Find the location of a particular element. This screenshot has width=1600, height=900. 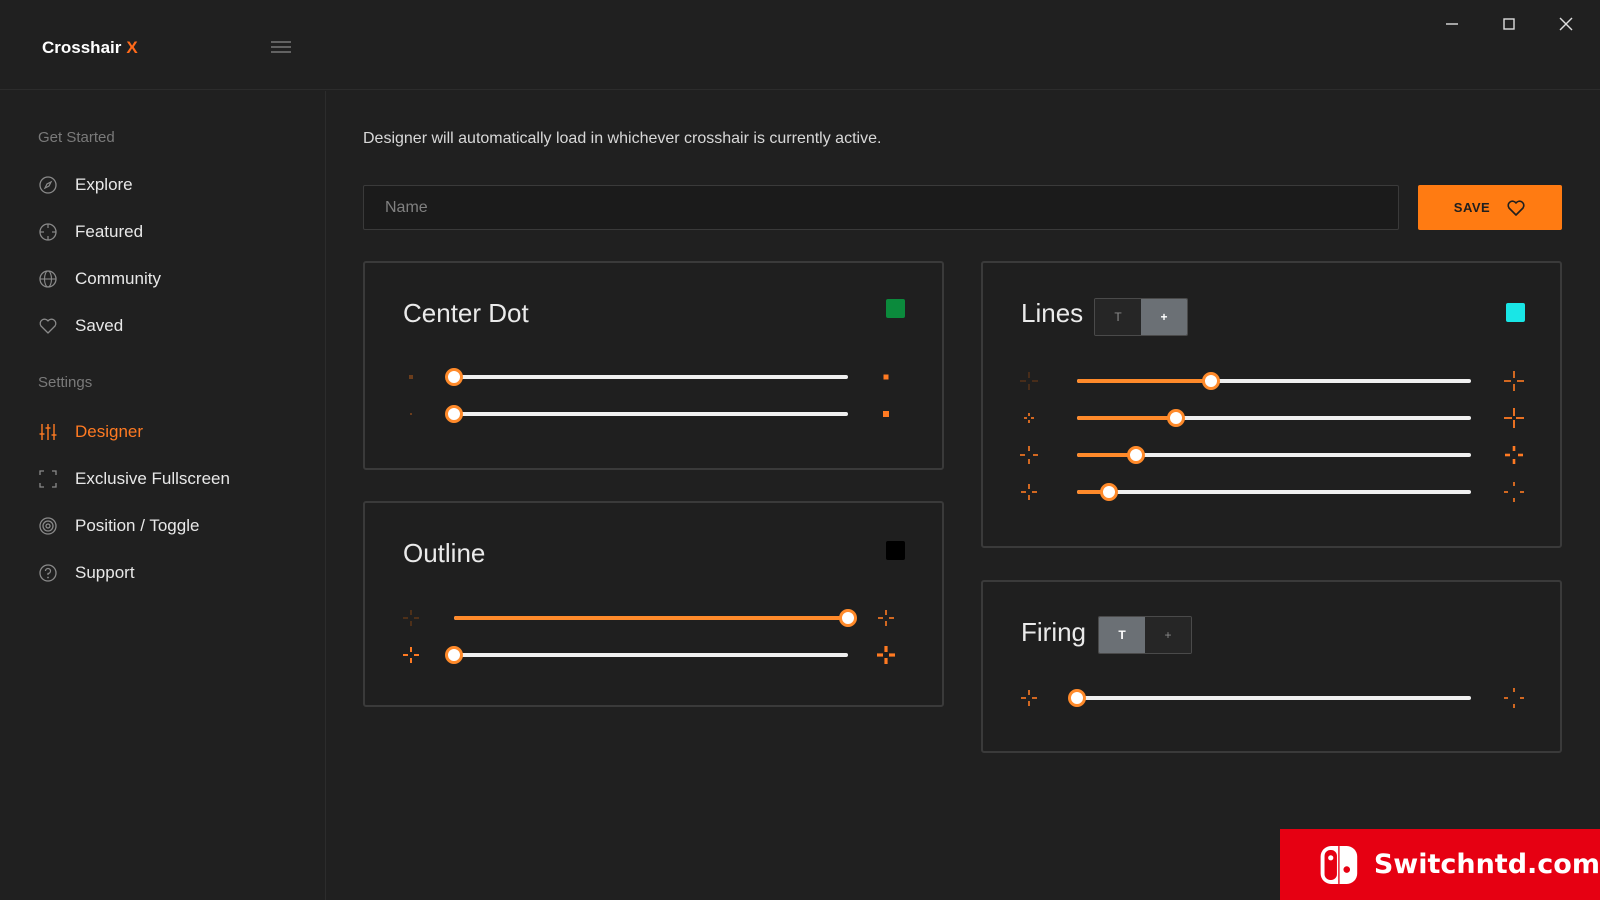

dot-solid-icon is located at coordinates (886, 414).